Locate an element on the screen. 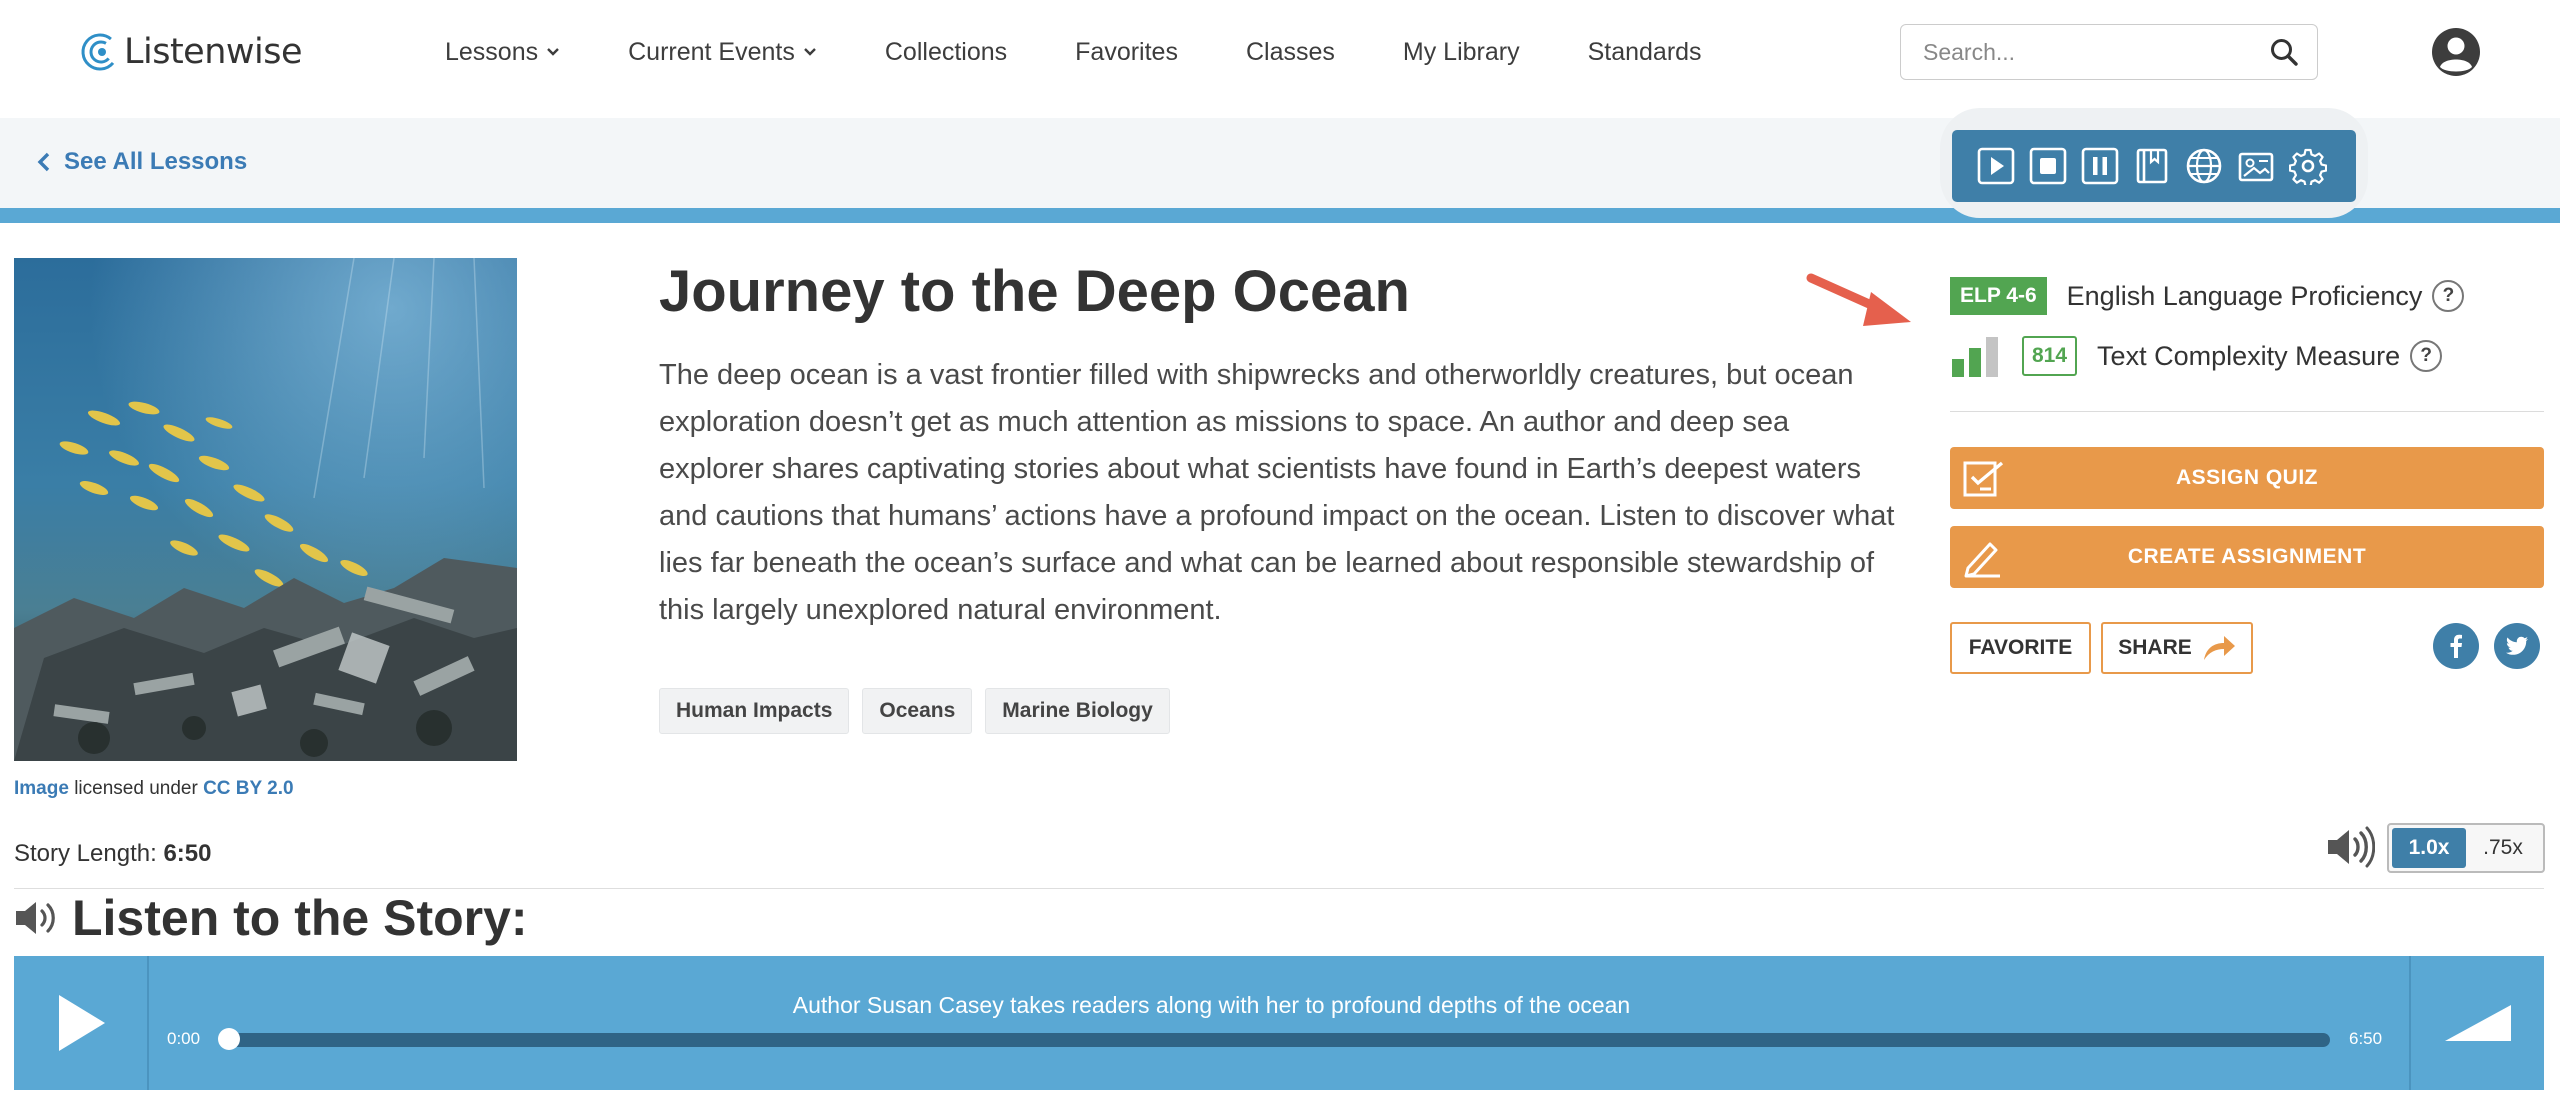 This screenshot has height=1110, width=2560. nav-current-events: Current Events is located at coordinates (722, 52).